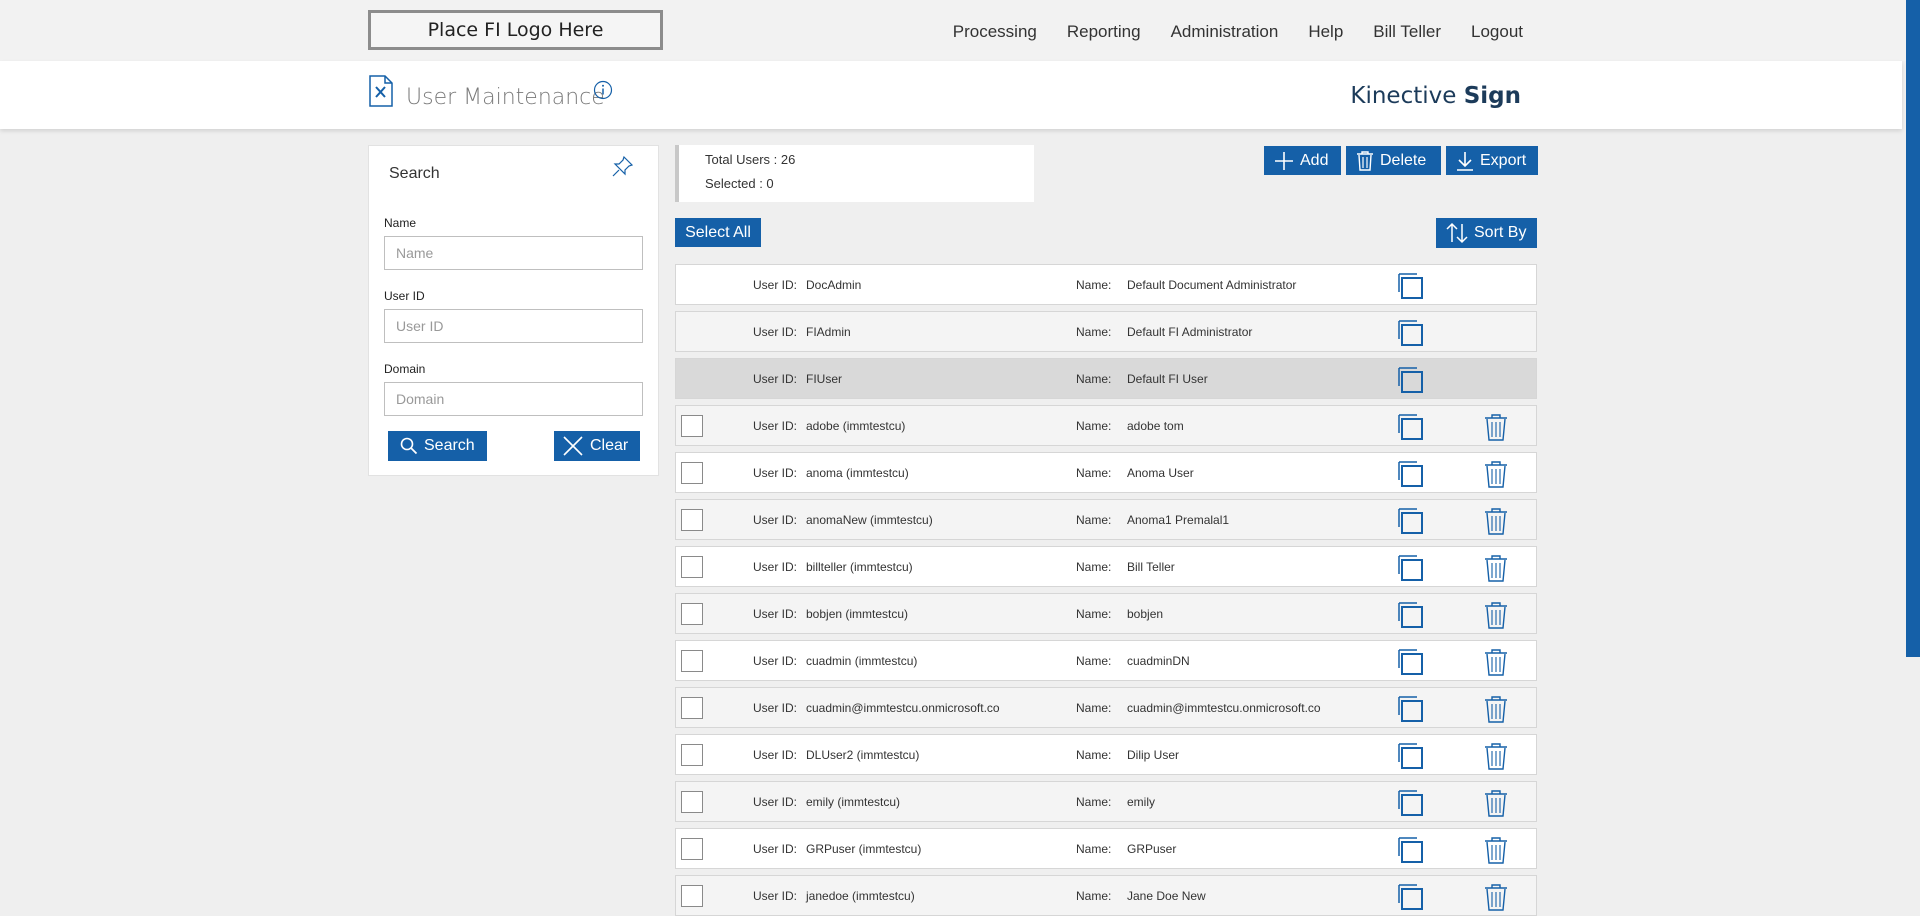  I want to click on search-panel: Search Name User ID Domain Search Clear, so click(513, 310).